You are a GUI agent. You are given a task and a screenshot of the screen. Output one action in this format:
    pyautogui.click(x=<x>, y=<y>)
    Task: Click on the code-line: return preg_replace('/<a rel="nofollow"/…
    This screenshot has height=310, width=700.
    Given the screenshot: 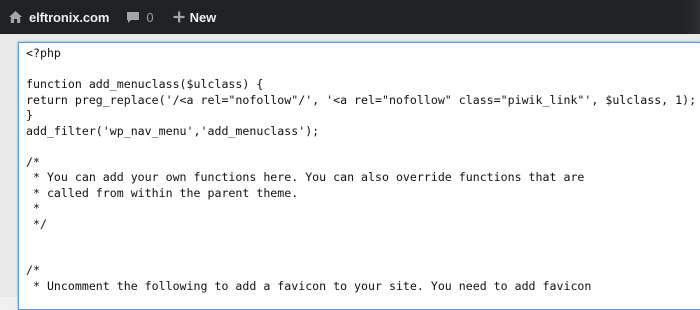 What is the action you would take?
    pyautogui.click(x=361, y=99)
    